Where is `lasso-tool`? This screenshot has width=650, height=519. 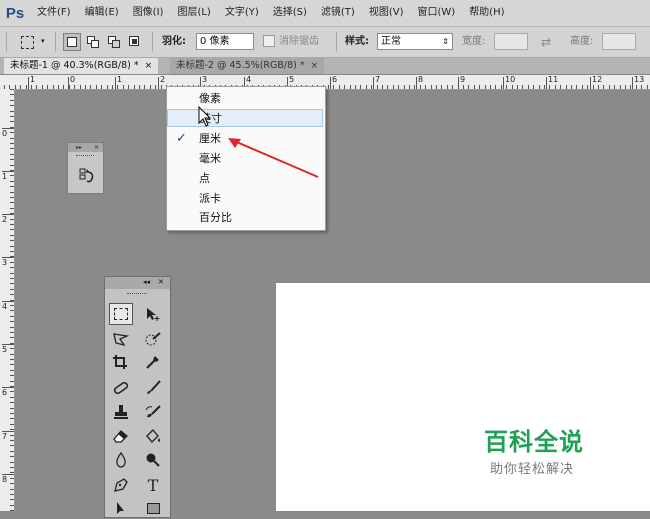 lasso-tool is located at coordinates (121, 339).